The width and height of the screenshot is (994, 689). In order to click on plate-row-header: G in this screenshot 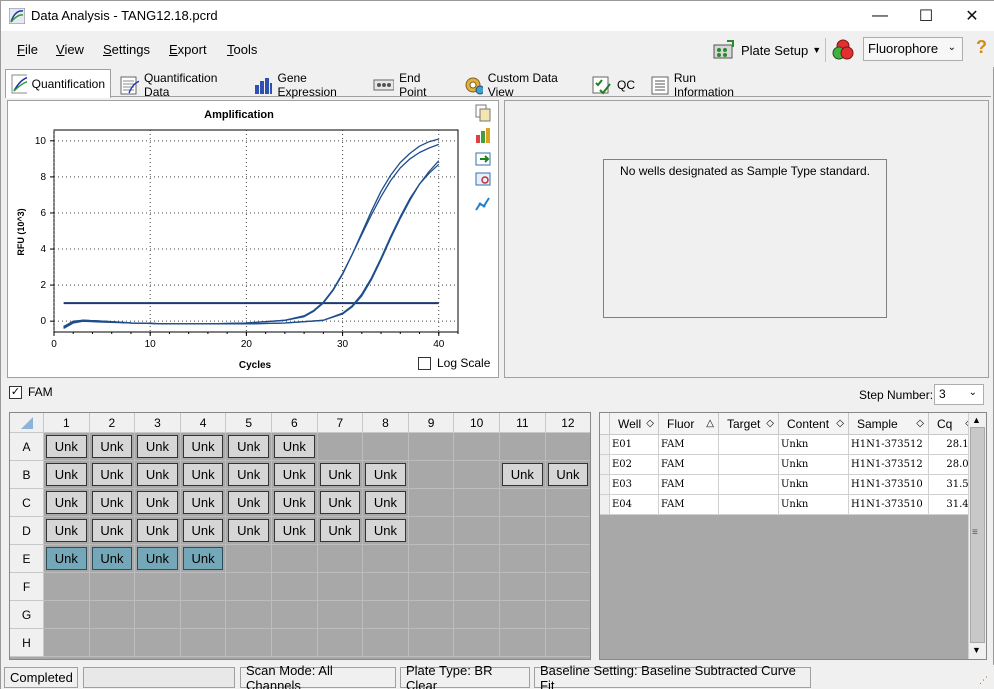, I will do `click(27, 615)`.